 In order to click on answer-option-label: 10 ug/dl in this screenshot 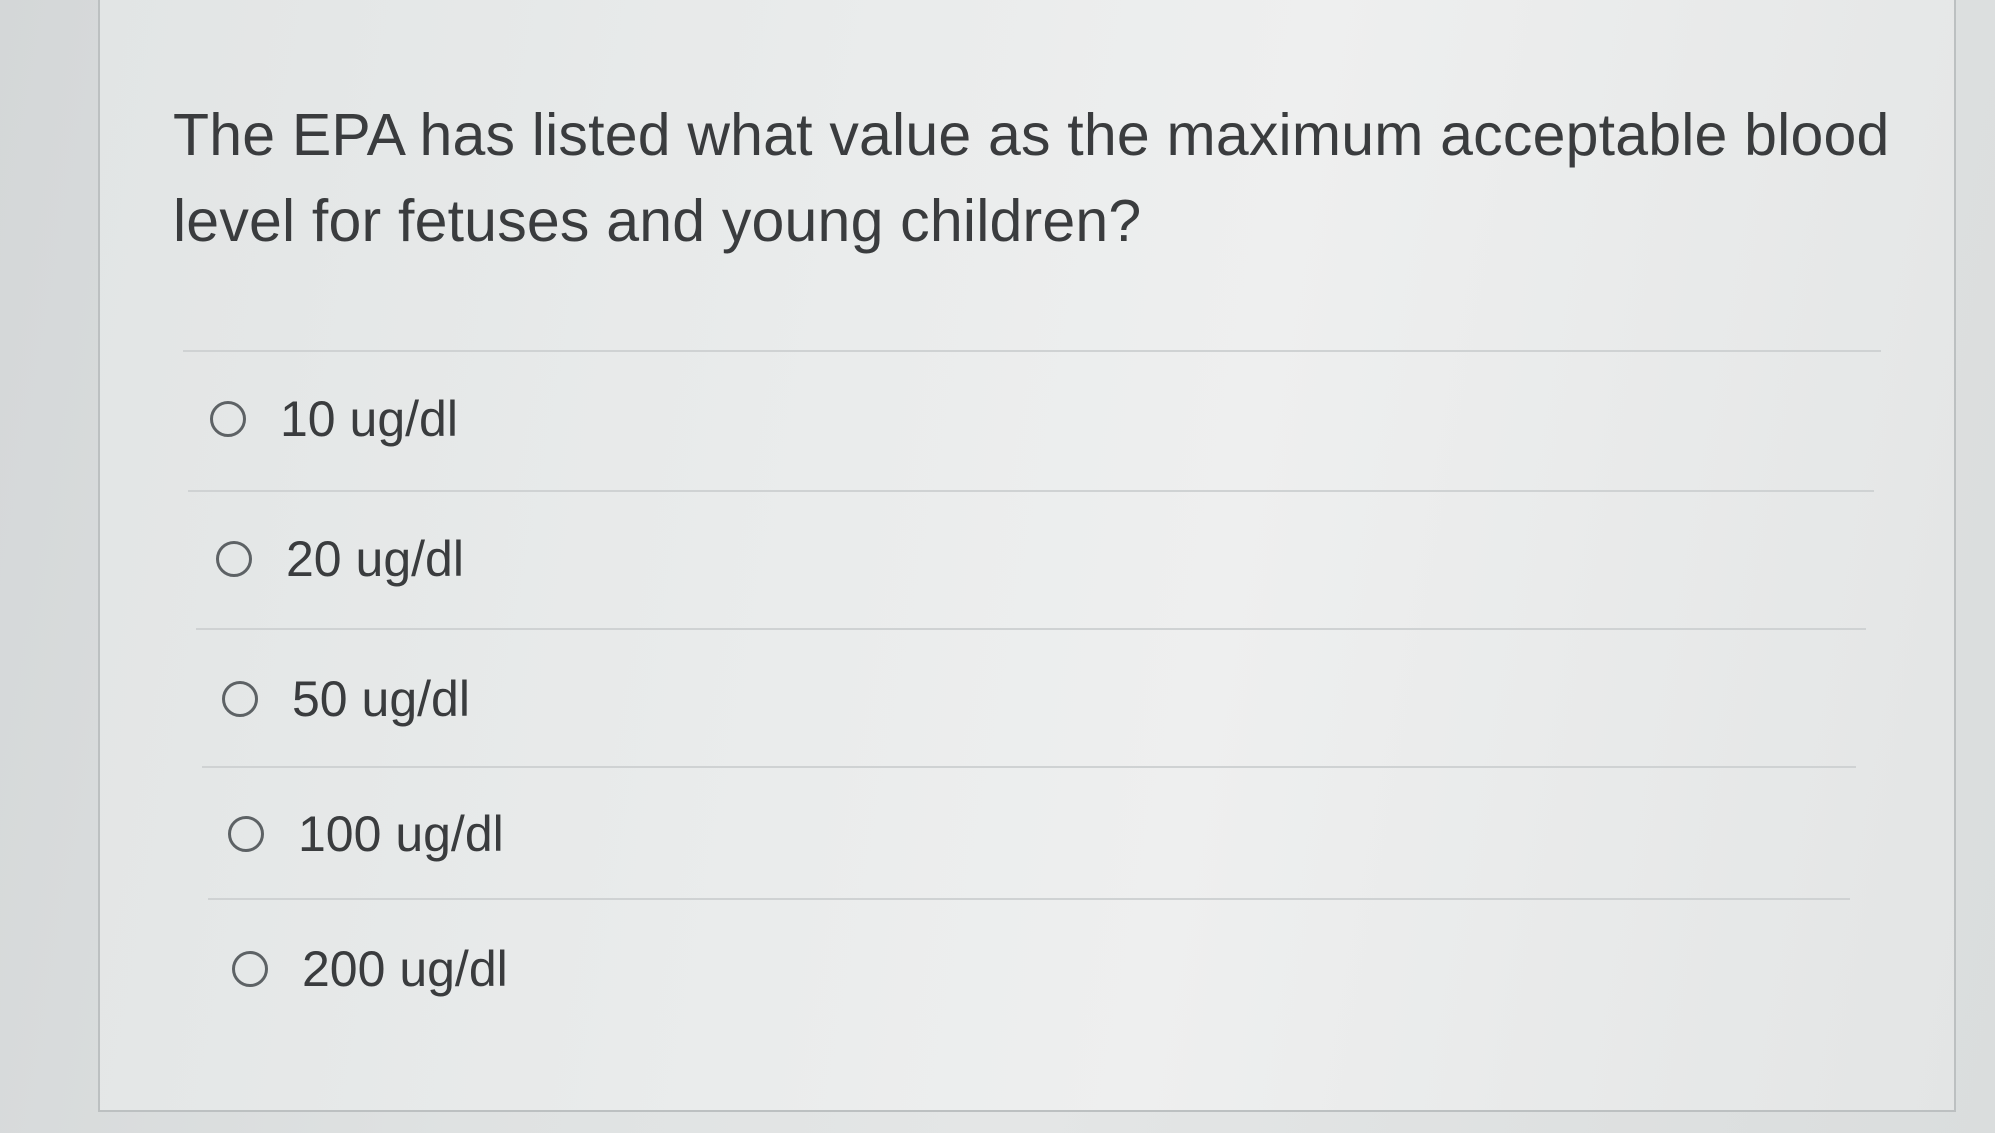, I will do `click(369, 419)`.